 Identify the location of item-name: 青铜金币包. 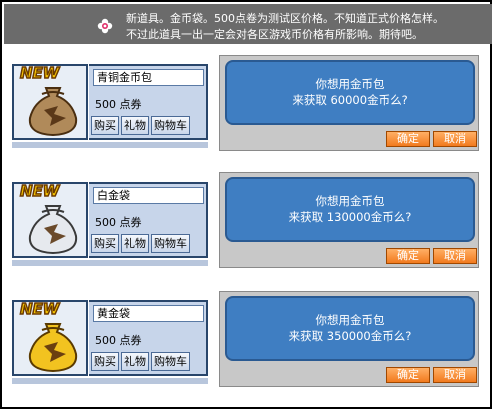
(148, 77).